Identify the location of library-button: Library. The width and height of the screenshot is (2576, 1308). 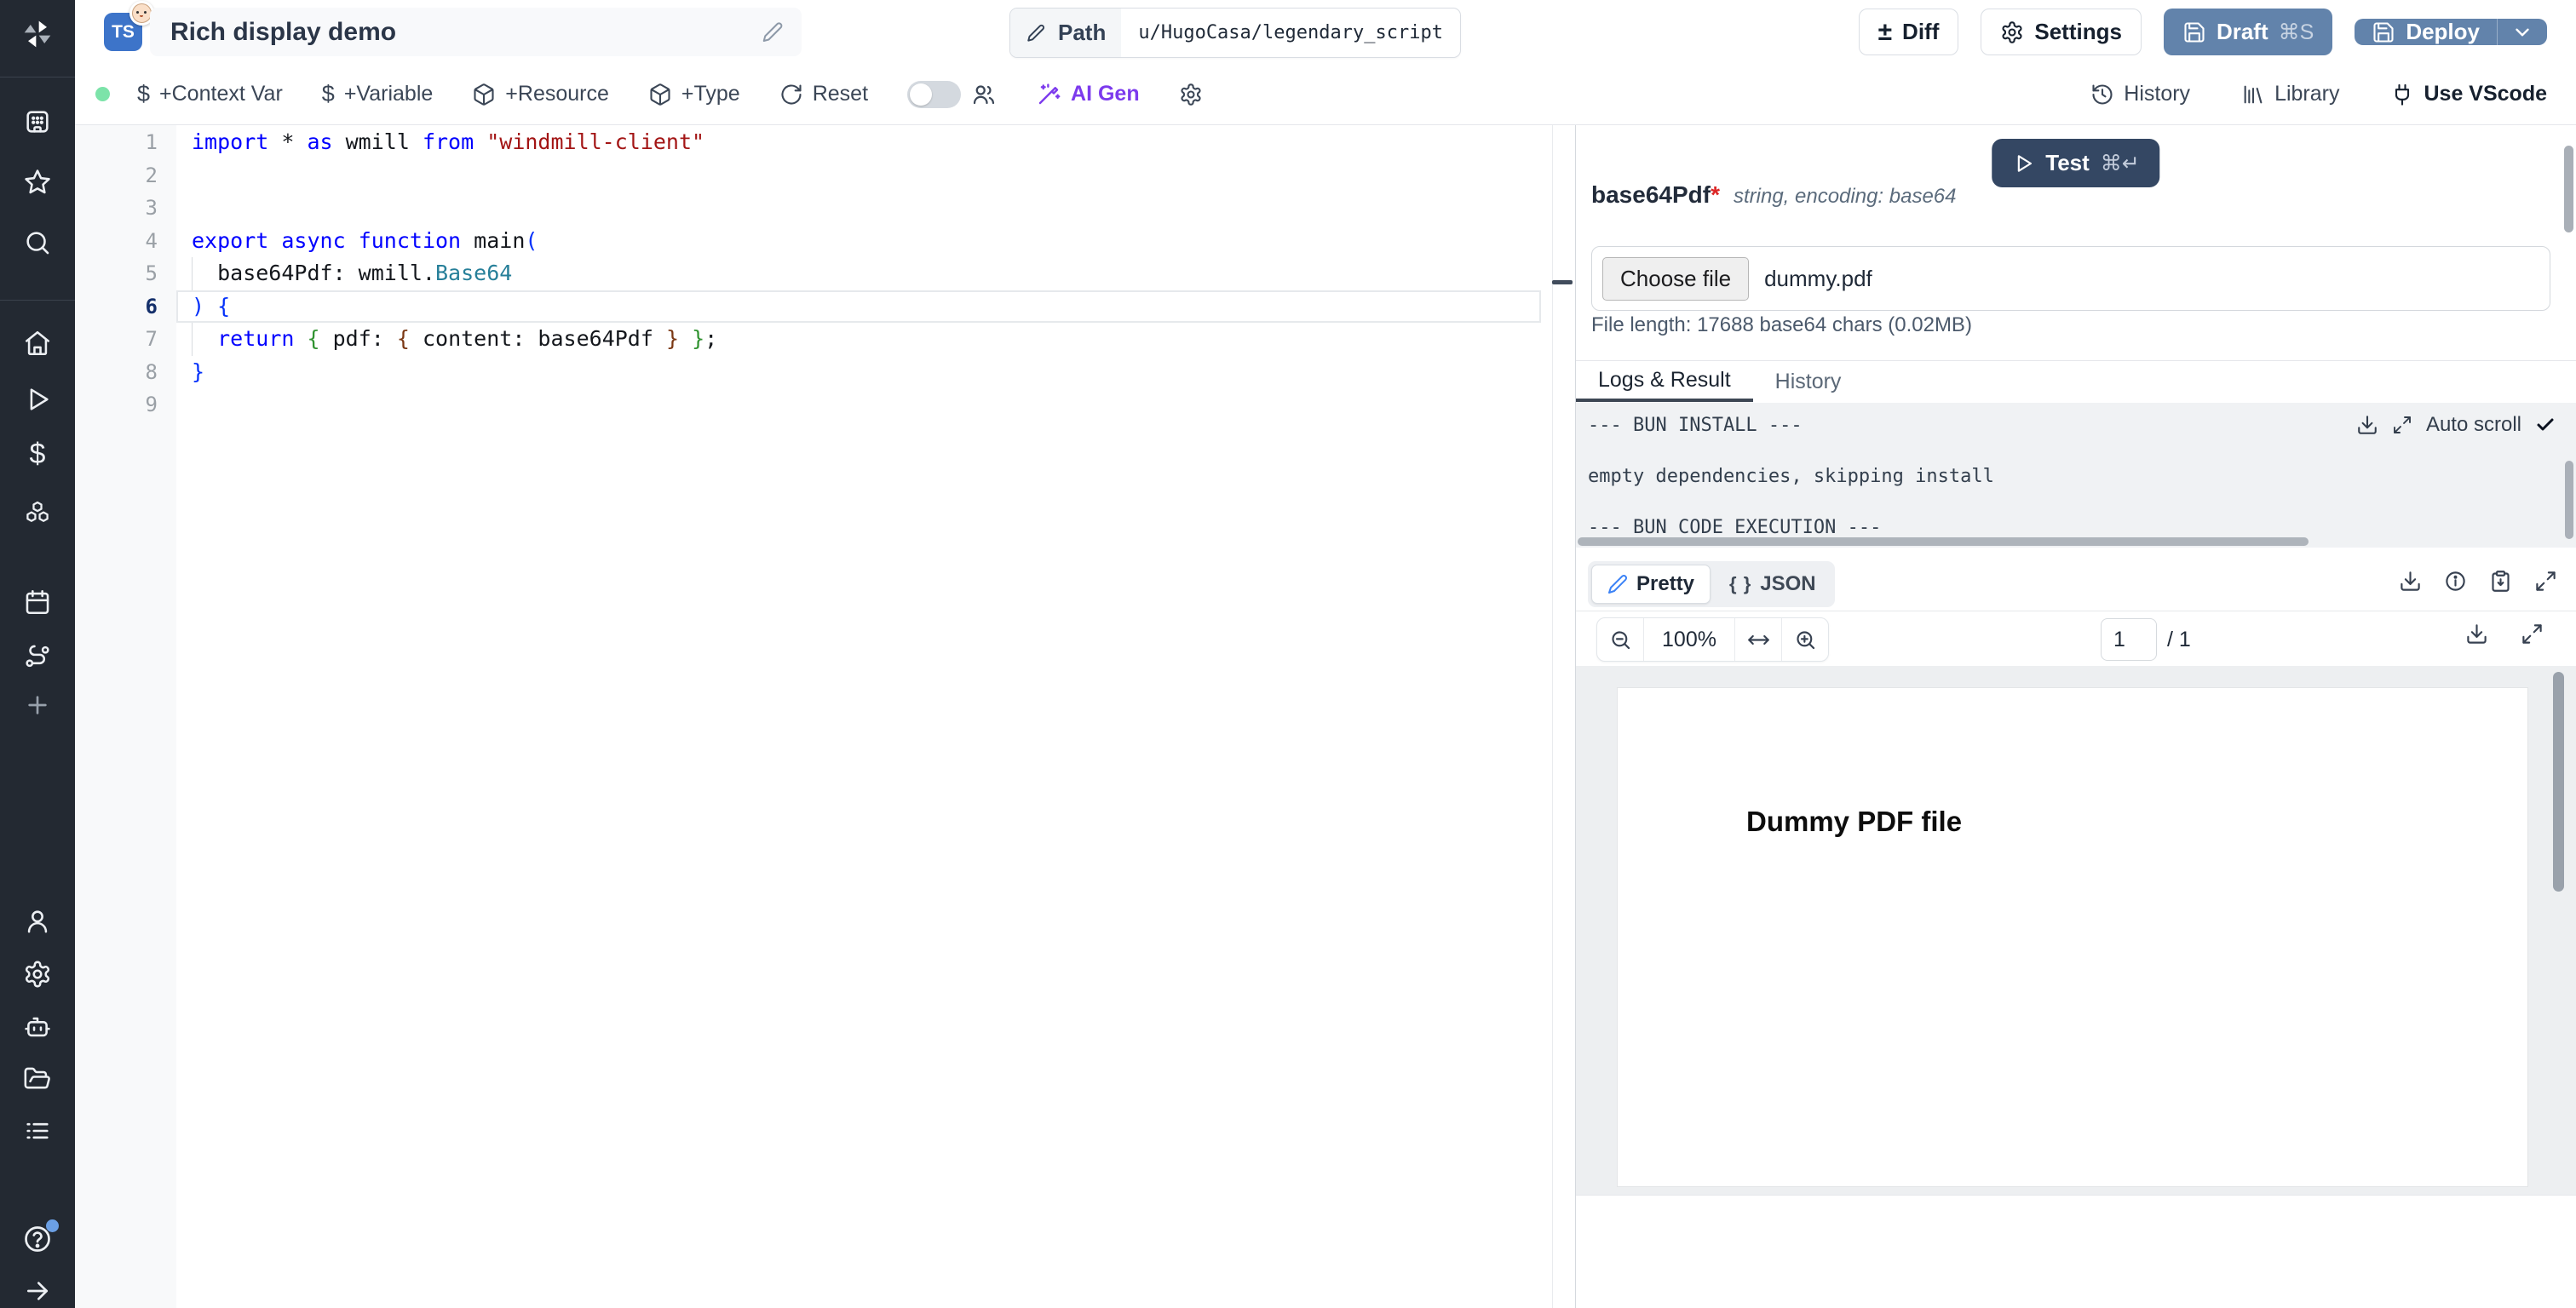
(2290, 94).